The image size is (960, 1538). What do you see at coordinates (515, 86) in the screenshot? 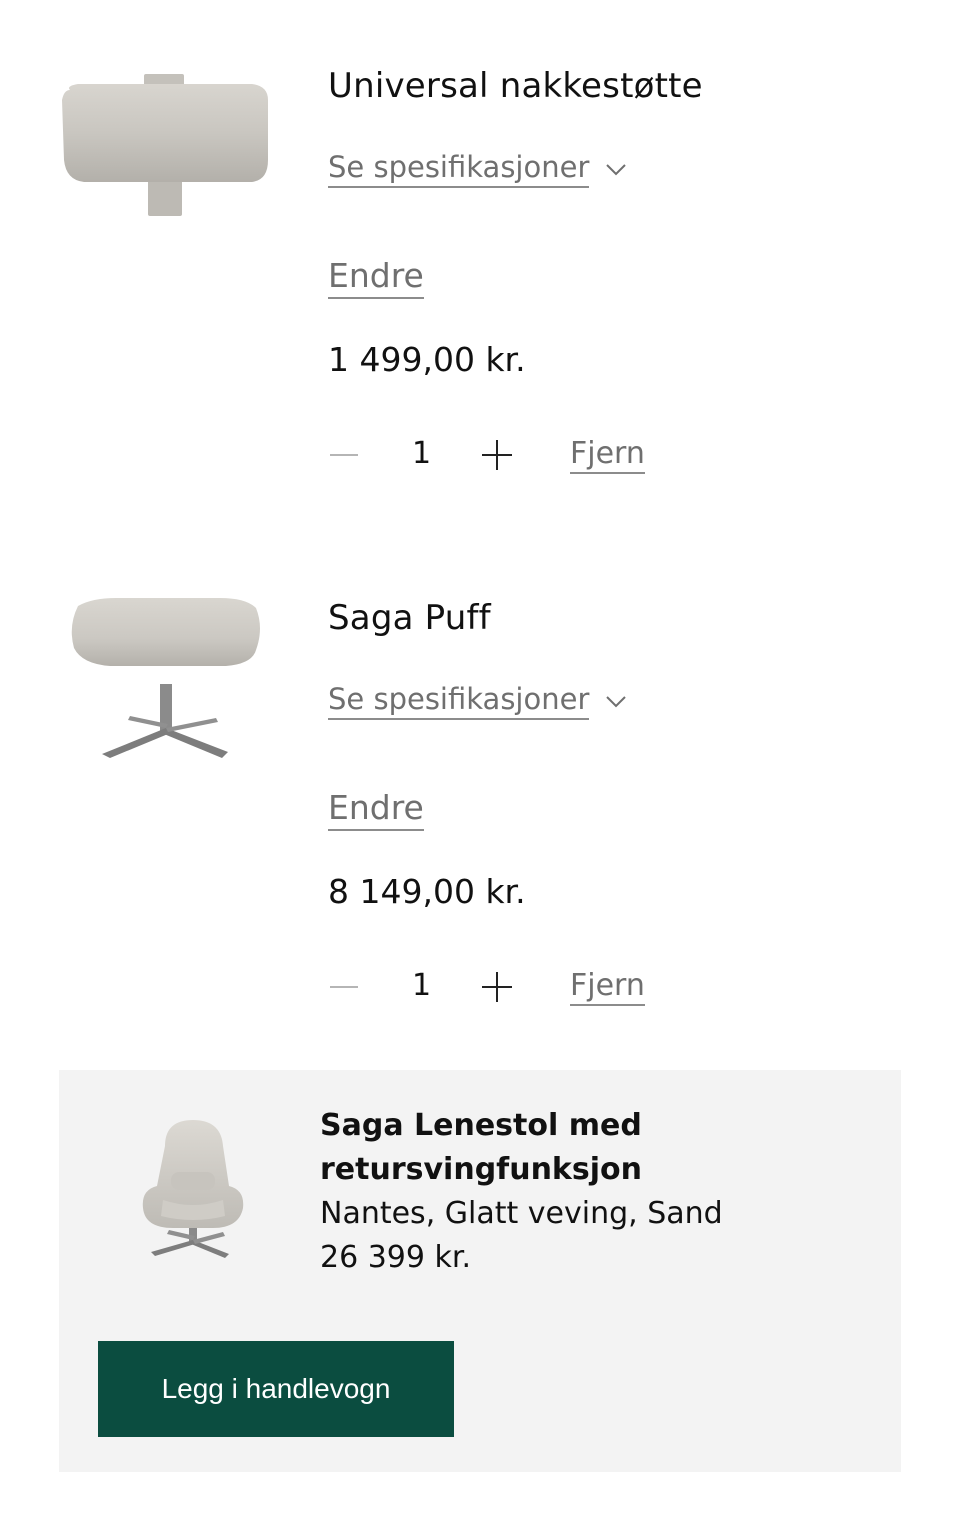
I see `product-name: Universal nakkestøtte` at bounding box center [515, 86].